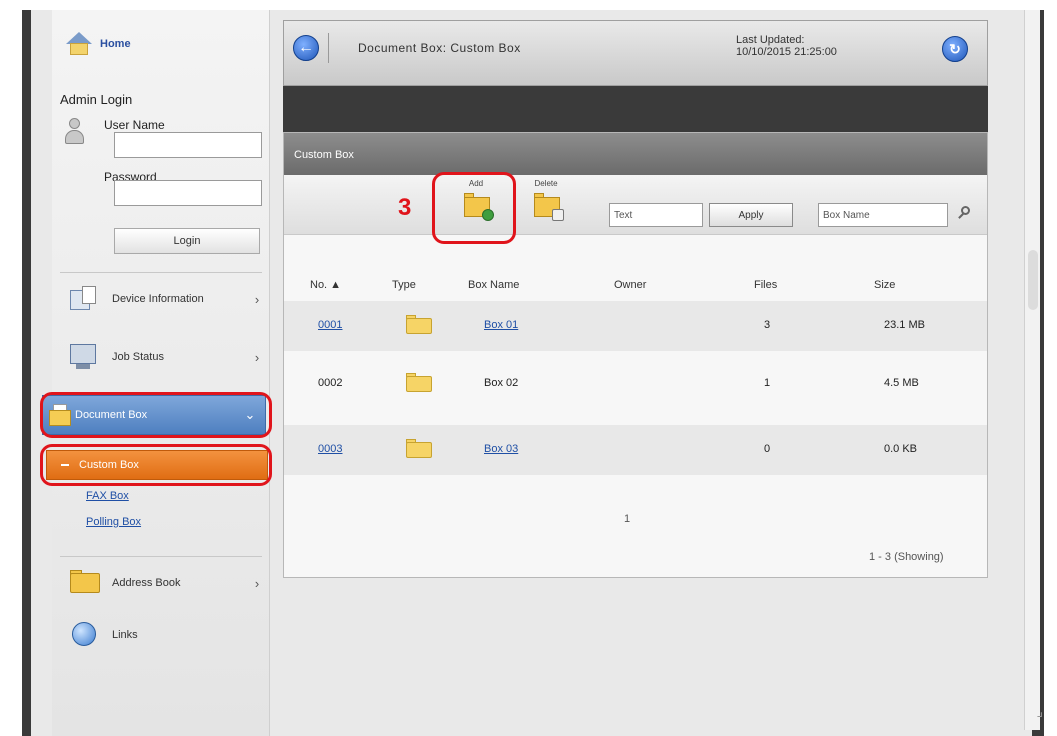  Describe the element at coordinates (627, 519) in the screenshot. I see `page-number: 1` at that location.